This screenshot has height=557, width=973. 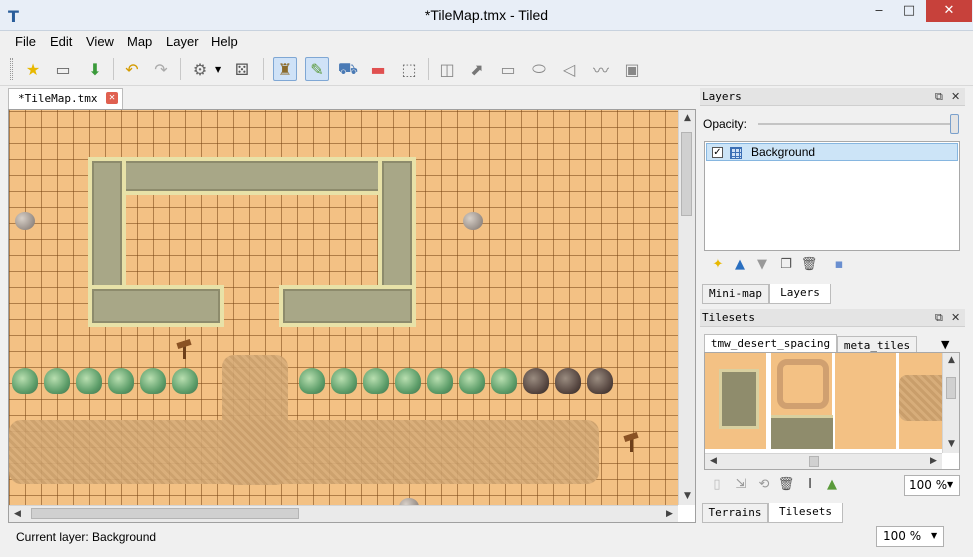 I want to click on edit-terrain-icon: ▲, so click(x=832, y=485).